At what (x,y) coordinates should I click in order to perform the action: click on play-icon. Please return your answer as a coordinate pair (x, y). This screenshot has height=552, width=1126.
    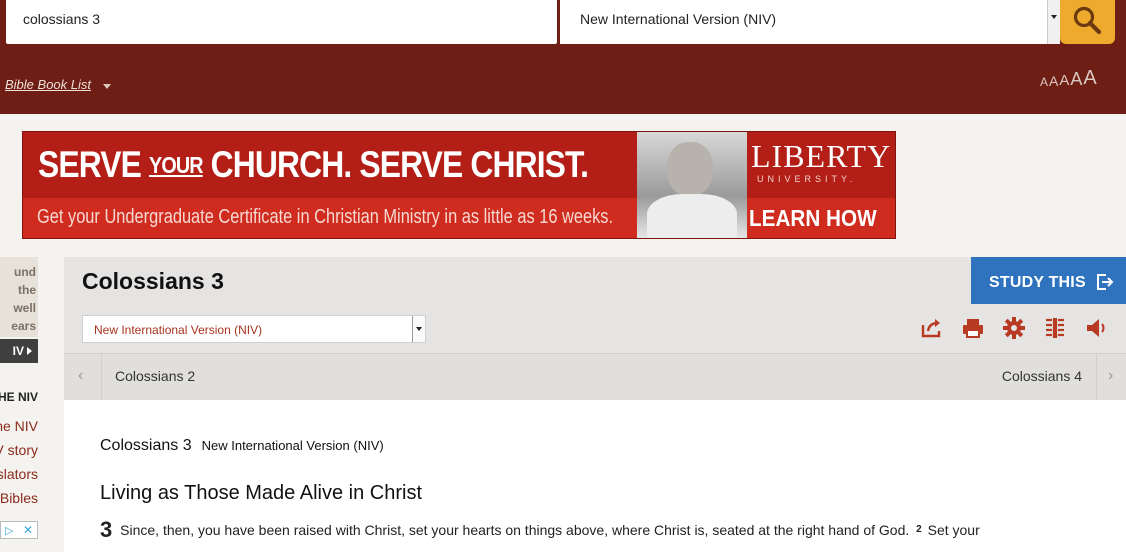
    Looking at the image, I should click on (29, 351).